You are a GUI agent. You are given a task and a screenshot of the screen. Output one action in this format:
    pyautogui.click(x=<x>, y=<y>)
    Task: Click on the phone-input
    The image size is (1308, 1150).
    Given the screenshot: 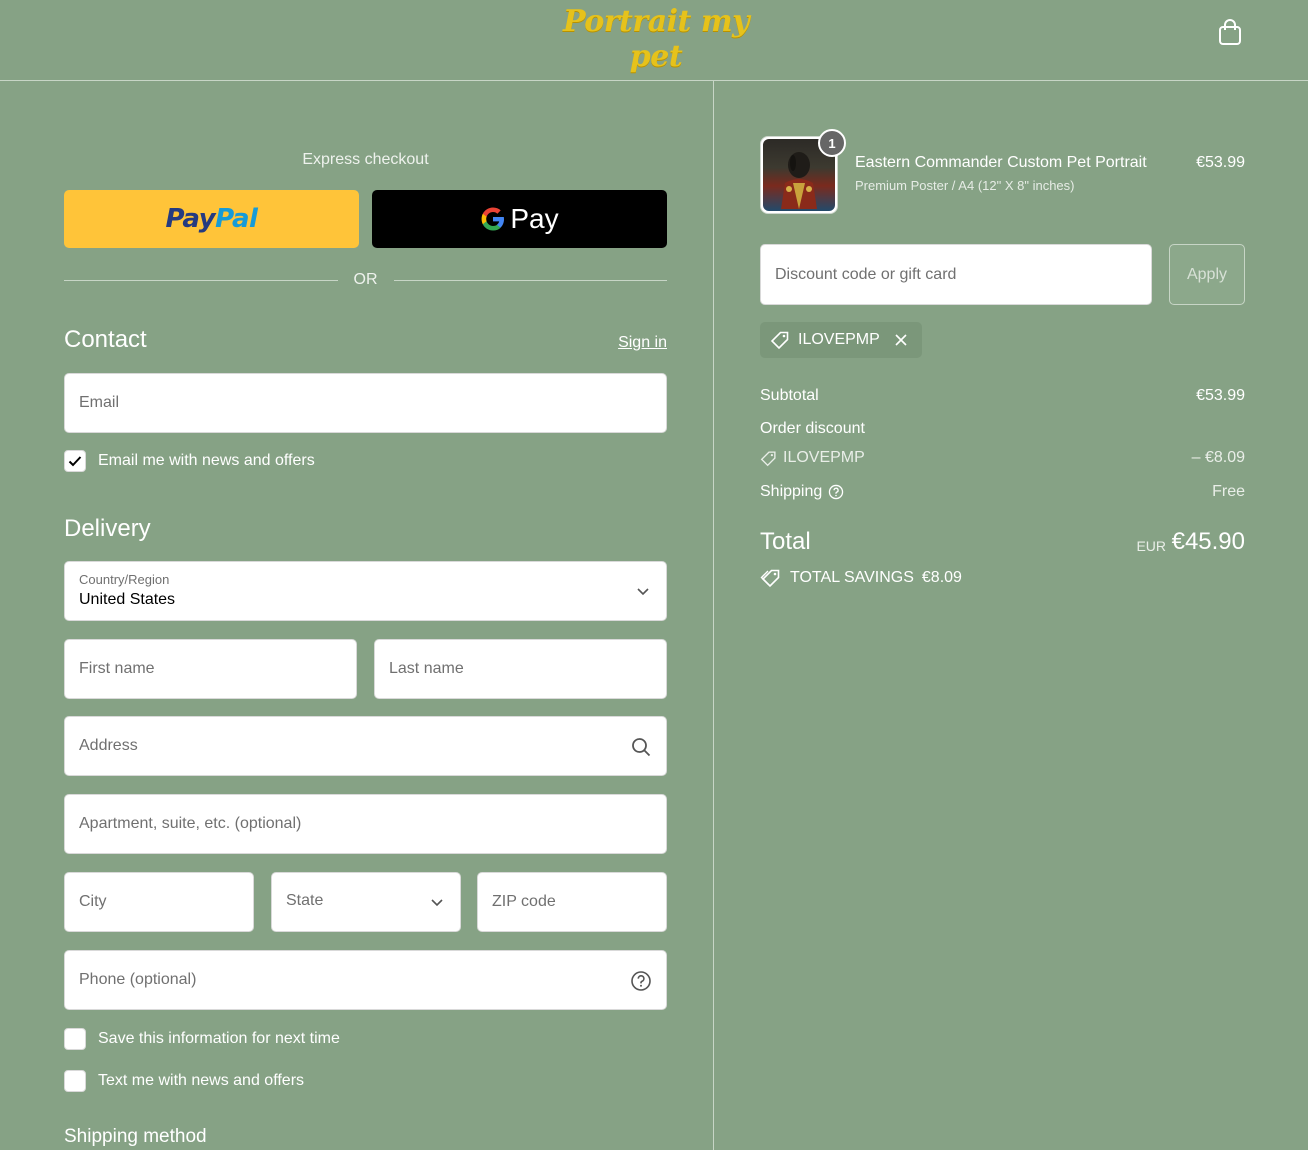 What is the action you would take?
    pyautogui.click(x=365, y=980)
    